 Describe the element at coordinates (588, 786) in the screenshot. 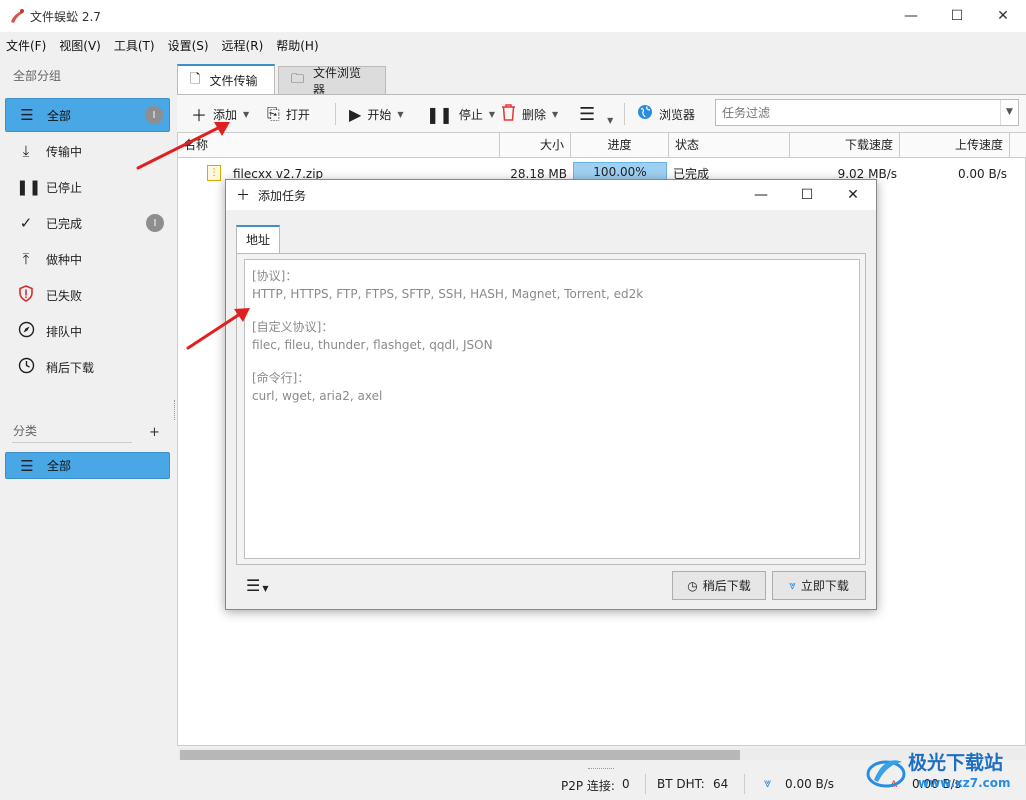

I see `p2p-label: P2P 连接:` at that location.